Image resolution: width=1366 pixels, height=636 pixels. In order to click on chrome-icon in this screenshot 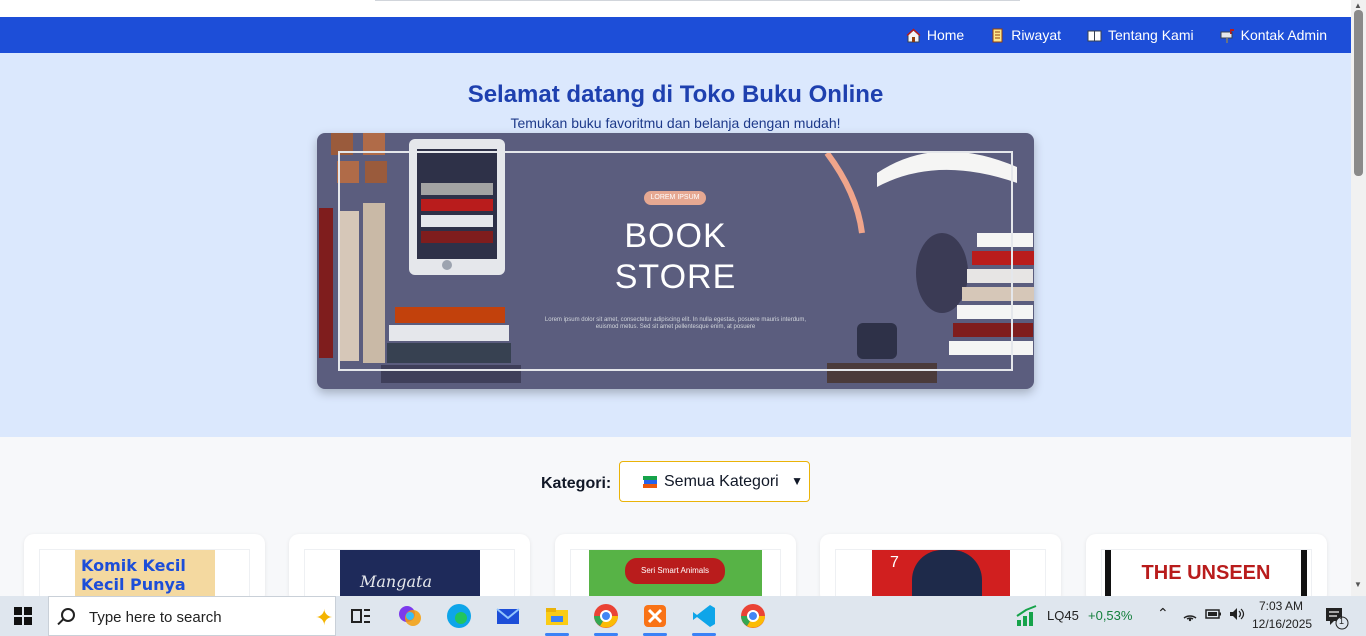, I will do `click(606, 619)`.